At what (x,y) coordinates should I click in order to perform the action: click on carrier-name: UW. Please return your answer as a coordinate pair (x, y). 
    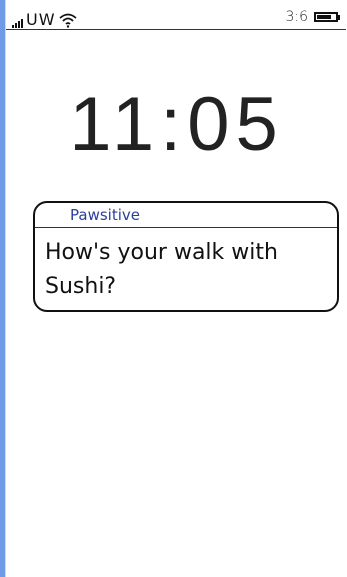
    Looking at the image, I should click on (41, 19).